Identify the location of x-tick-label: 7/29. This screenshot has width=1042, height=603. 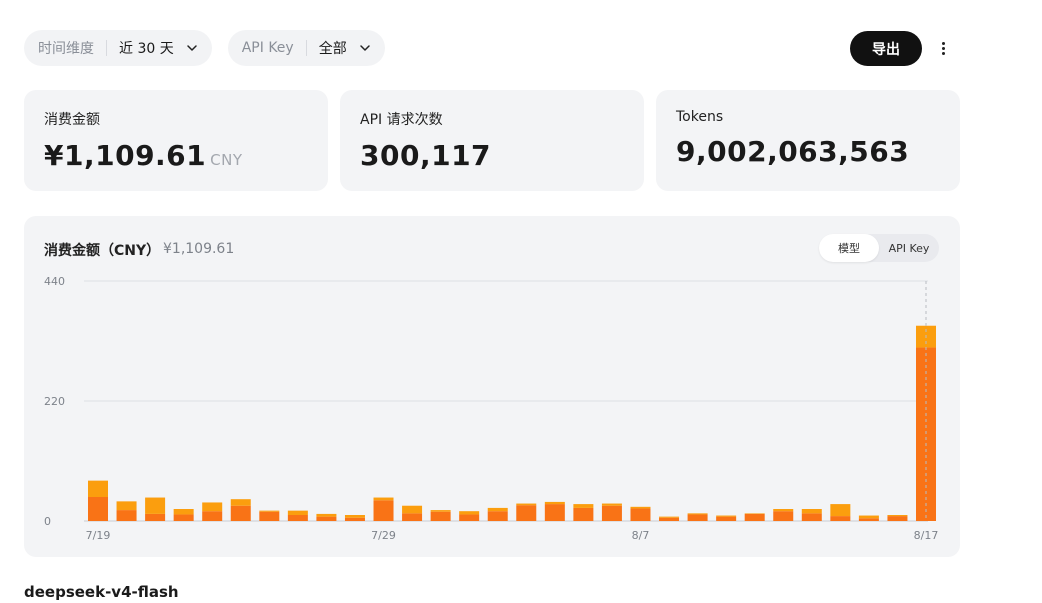
(383, 535).